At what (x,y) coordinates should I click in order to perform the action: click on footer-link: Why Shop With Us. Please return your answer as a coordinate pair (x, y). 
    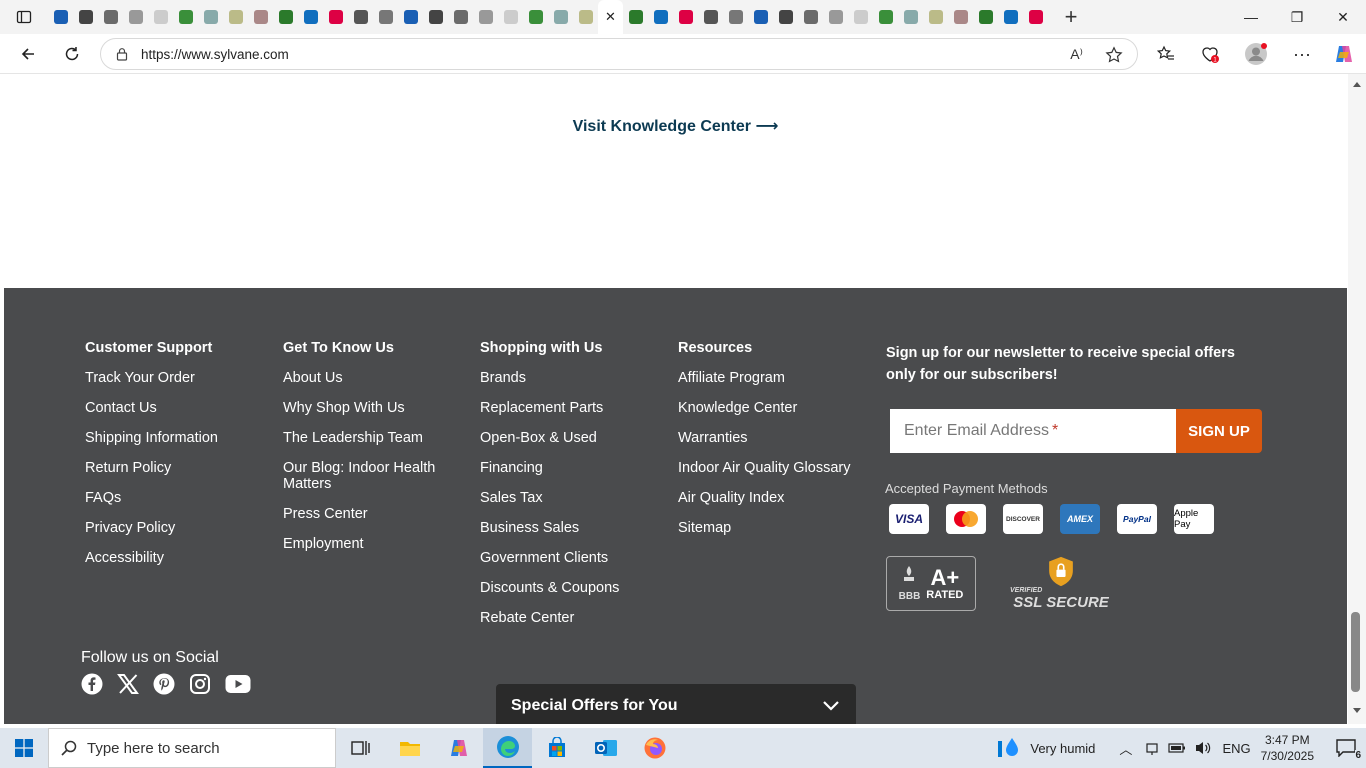
    Looking at the image, I should click on (373, 408).